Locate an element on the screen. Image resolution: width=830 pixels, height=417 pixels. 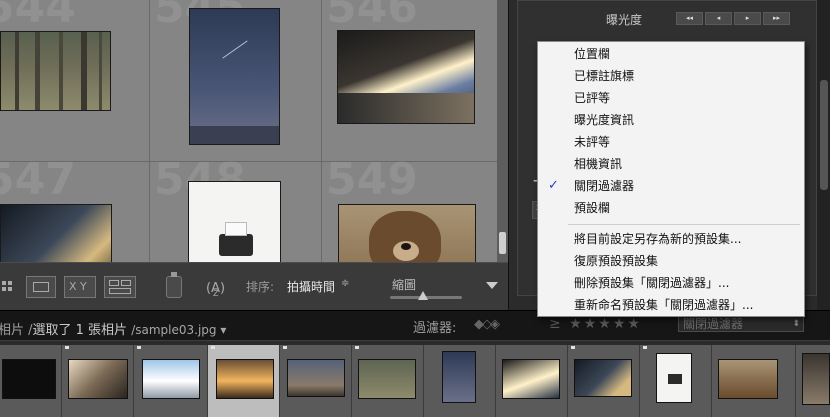
loupe-view-icon is located at coordinates (41, 287).